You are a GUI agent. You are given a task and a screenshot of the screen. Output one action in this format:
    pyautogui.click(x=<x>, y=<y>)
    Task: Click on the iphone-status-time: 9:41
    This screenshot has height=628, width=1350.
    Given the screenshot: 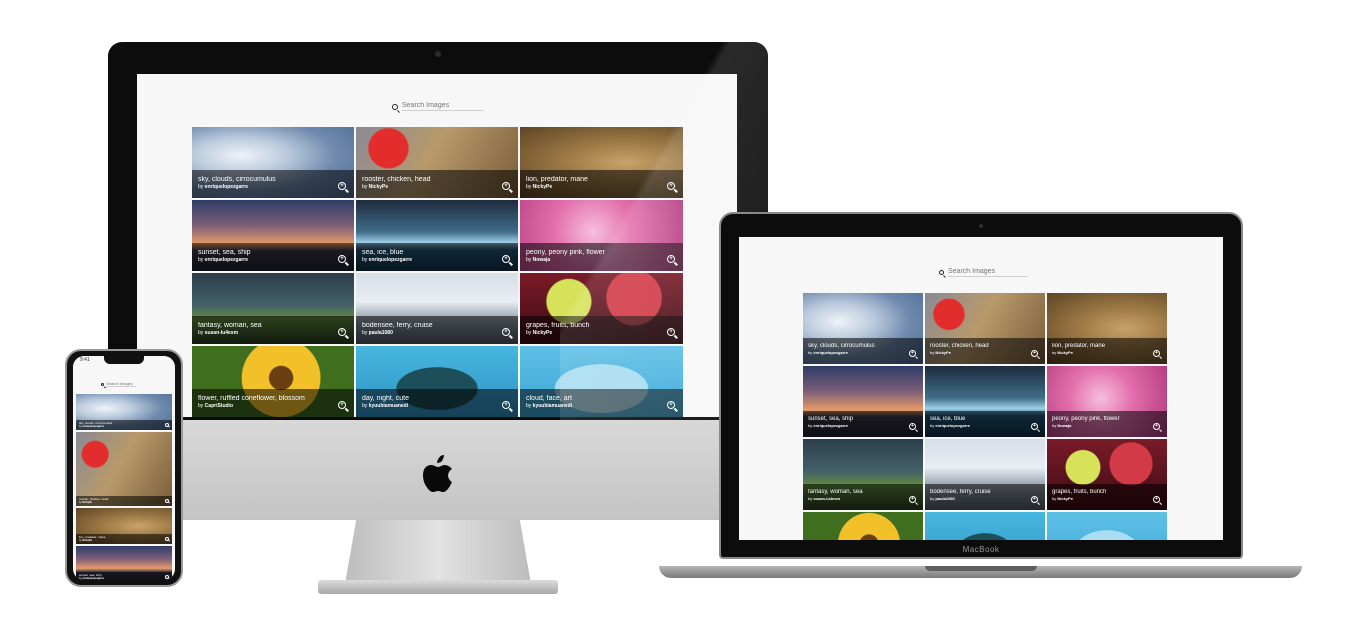 What is the action you would take?
    pyautogui.click(x=85, y=360)
    